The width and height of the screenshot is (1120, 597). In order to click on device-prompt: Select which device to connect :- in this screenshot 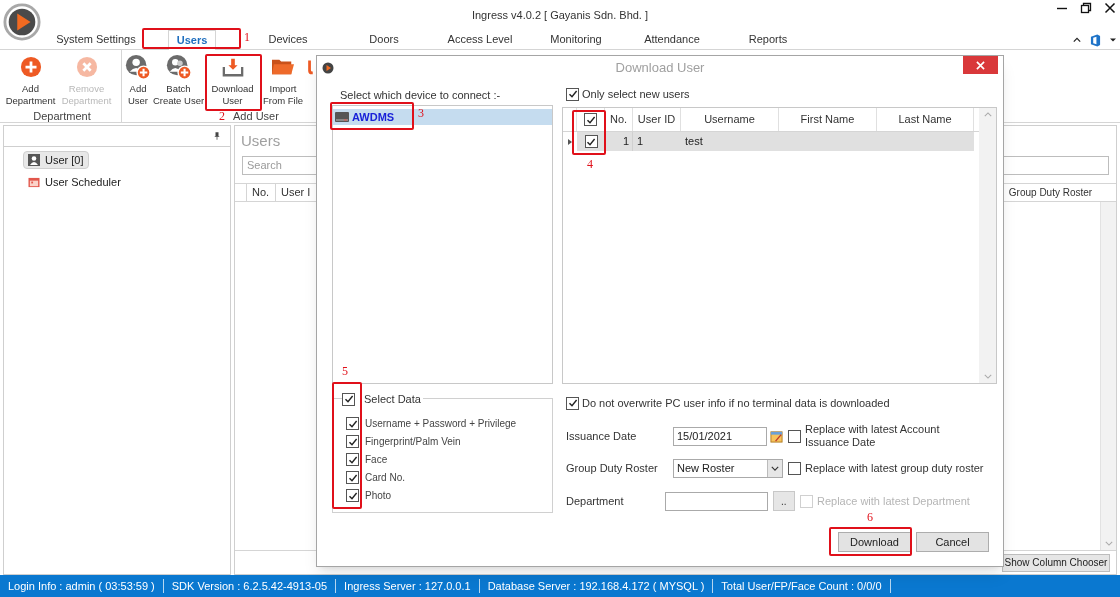, I will do `click(420, 94)`.